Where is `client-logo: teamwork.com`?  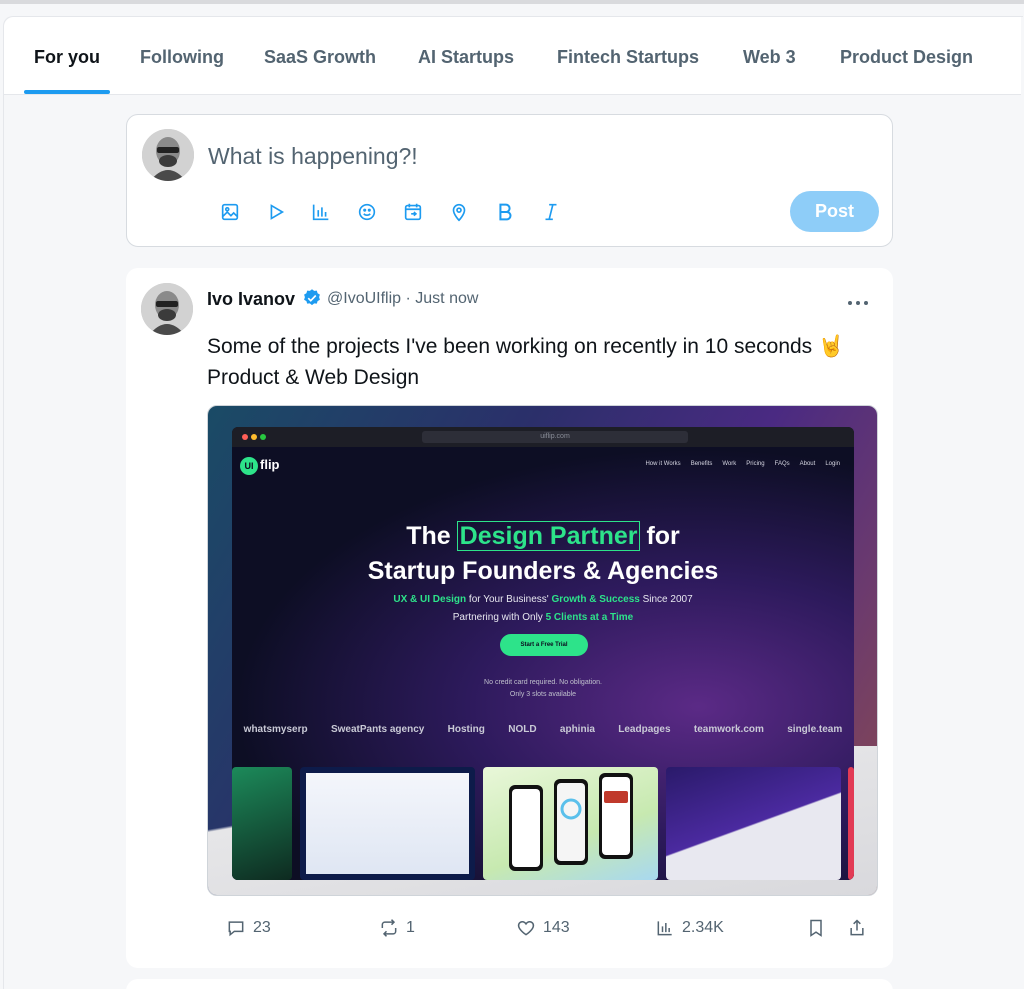
client-logo: teamwork.com is located at coordinates (728, 729).